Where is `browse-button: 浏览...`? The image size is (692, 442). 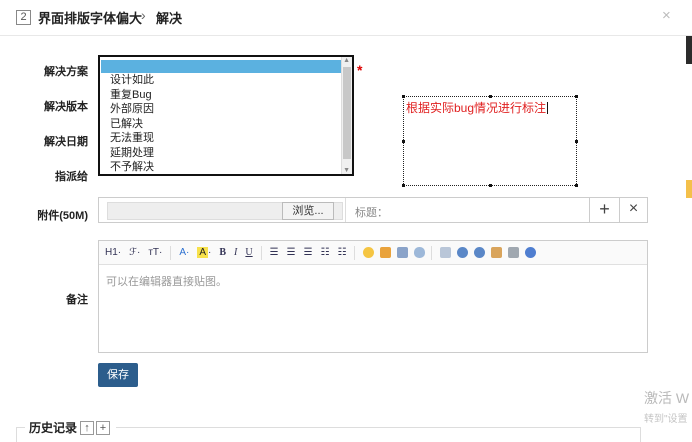
browse-button: 浏览... is located at coordinates (308, 211).